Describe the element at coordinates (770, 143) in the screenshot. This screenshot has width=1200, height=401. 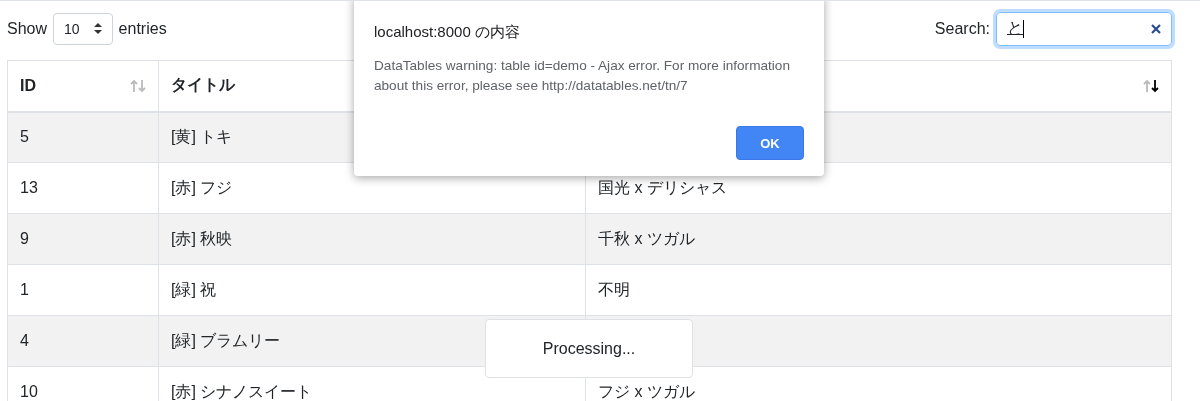
I see `ok-button: OK` at that location.